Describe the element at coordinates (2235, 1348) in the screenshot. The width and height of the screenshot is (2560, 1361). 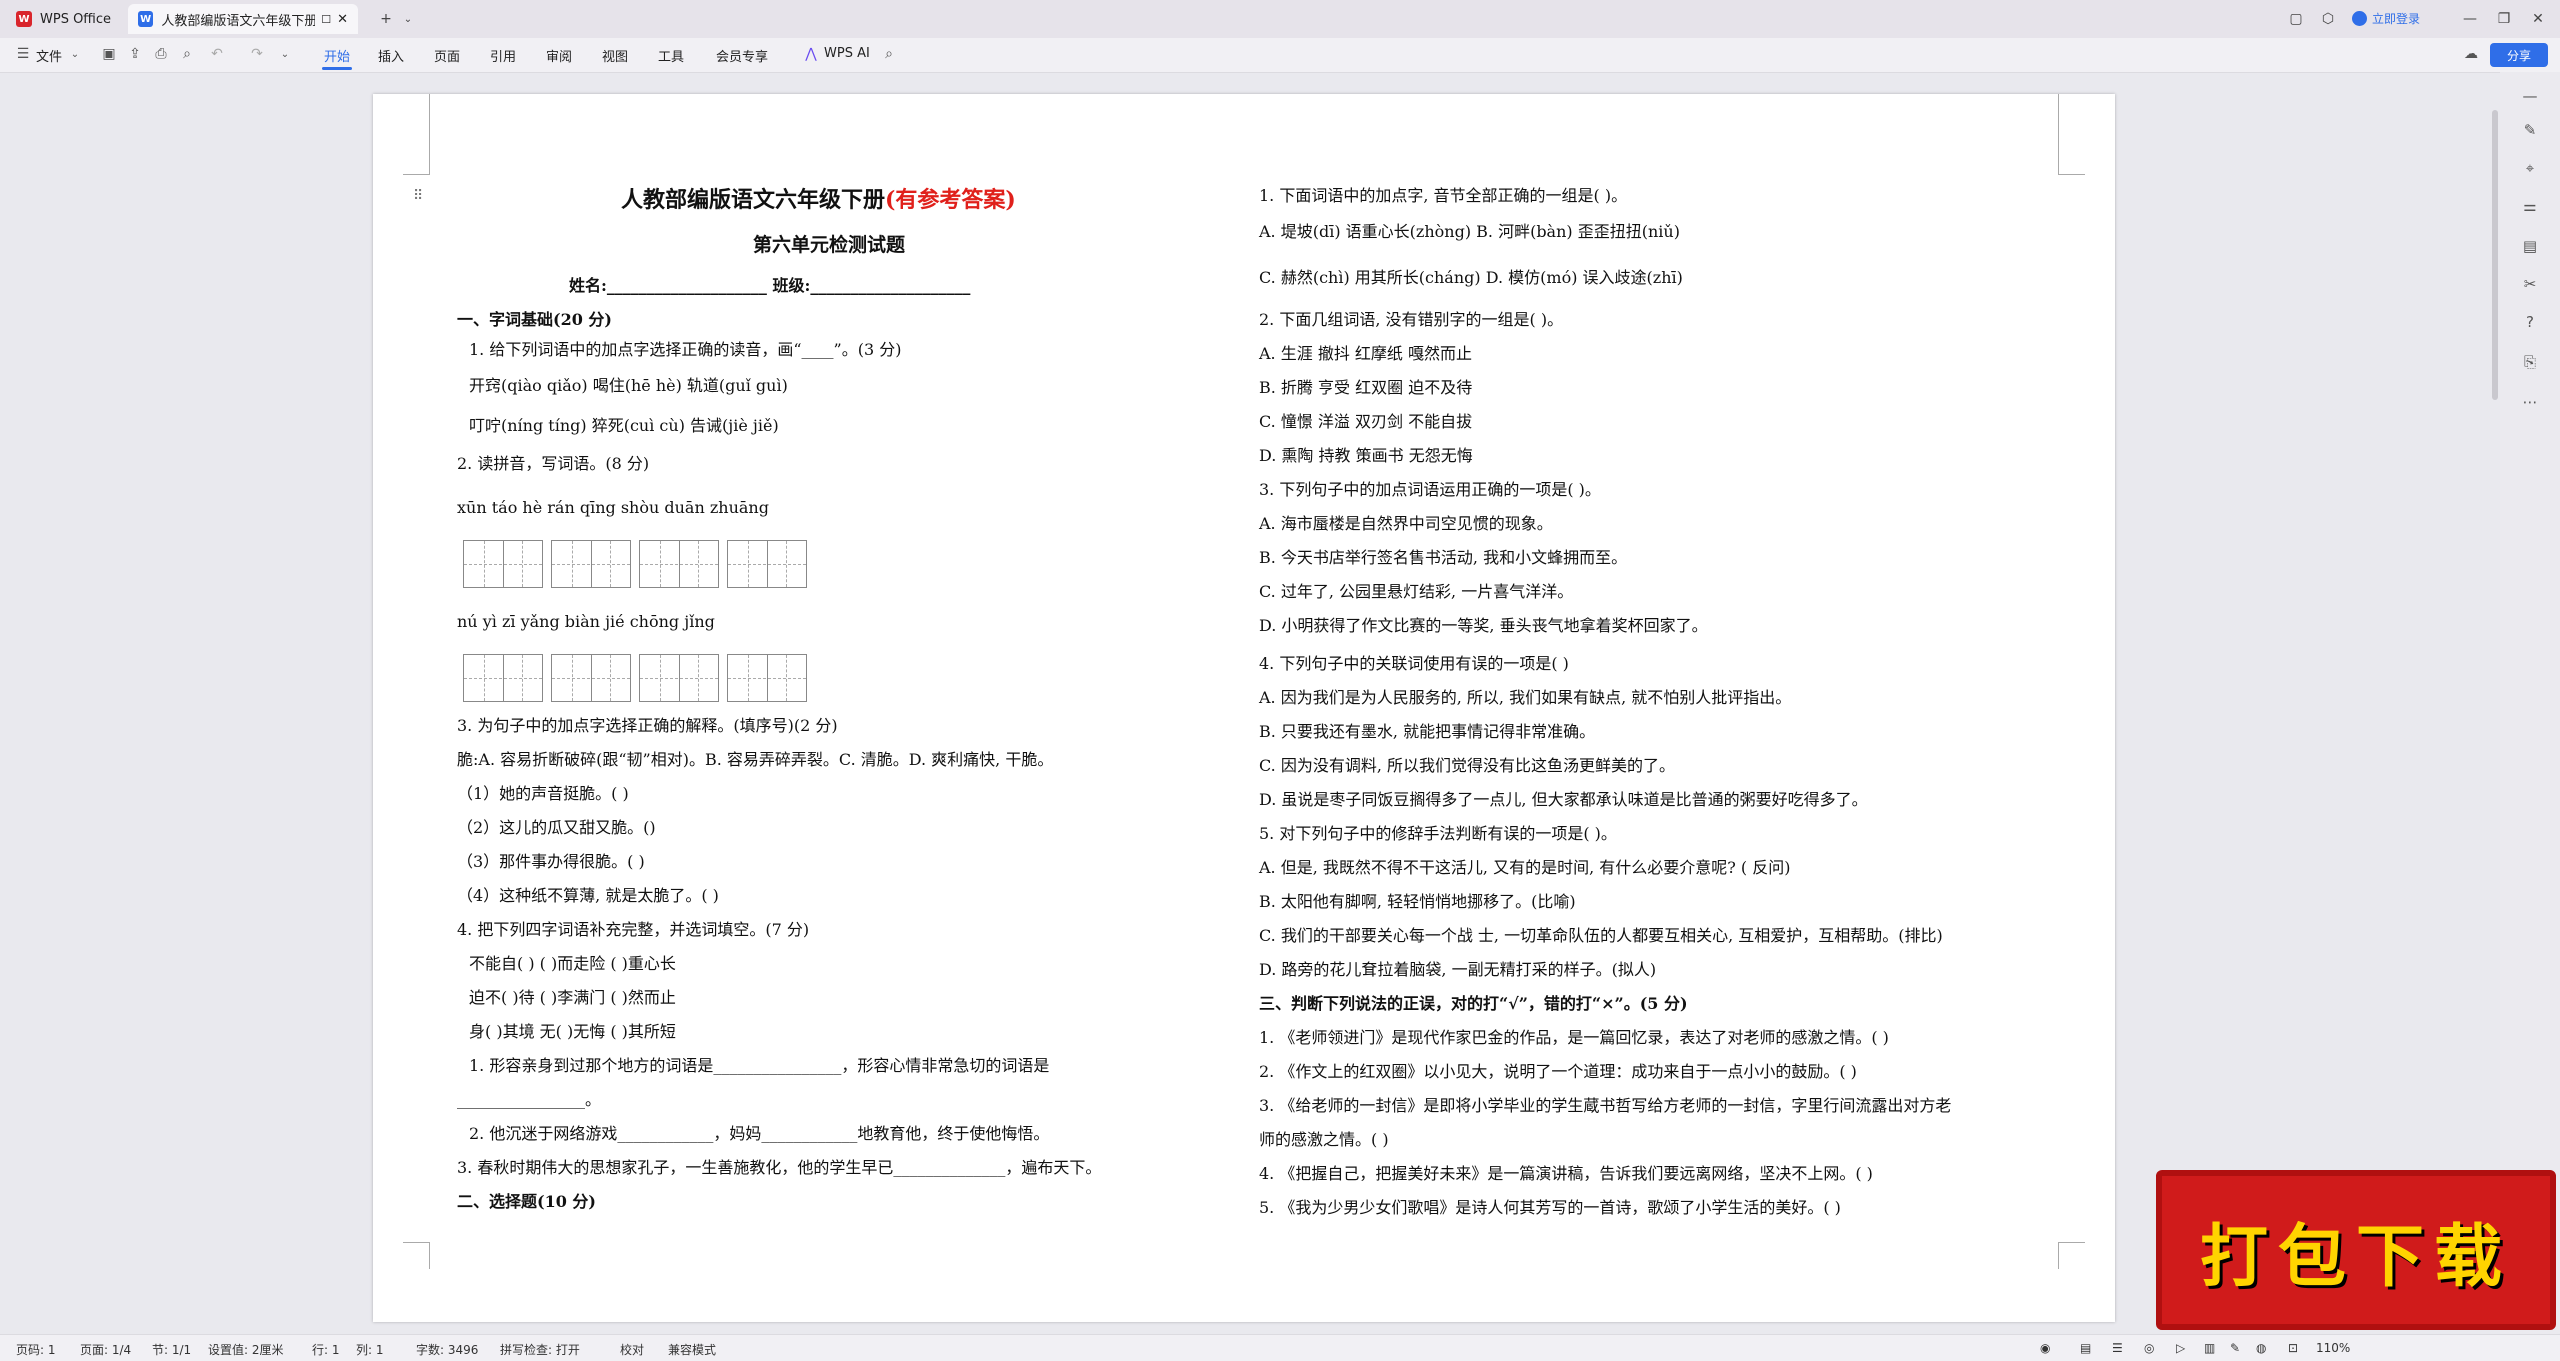
I see `pen-mode-icon: ✎` at that location.